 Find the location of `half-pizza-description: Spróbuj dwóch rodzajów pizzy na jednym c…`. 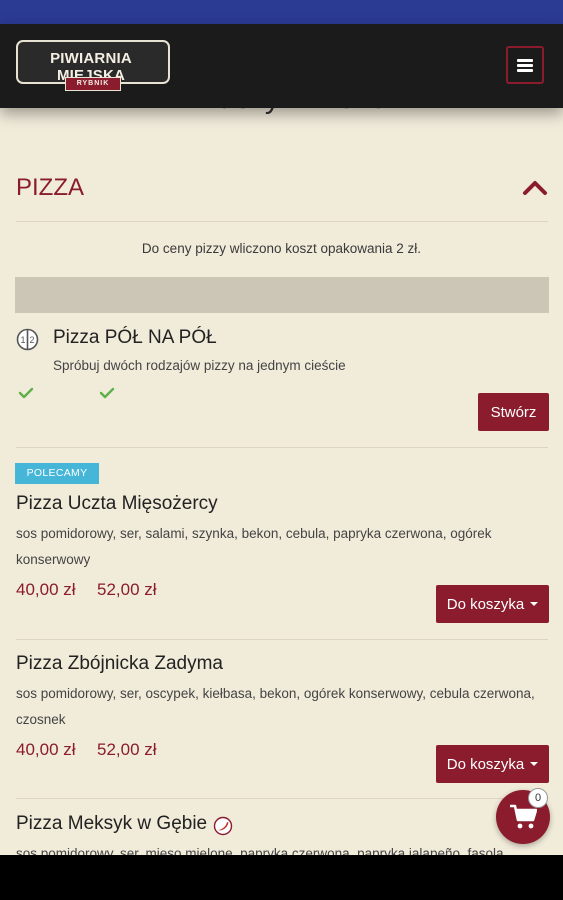

half-pizza-description: Spróbuj dwóch rodzajów pizzy na jednym c… is located at coordinates (199, 365).